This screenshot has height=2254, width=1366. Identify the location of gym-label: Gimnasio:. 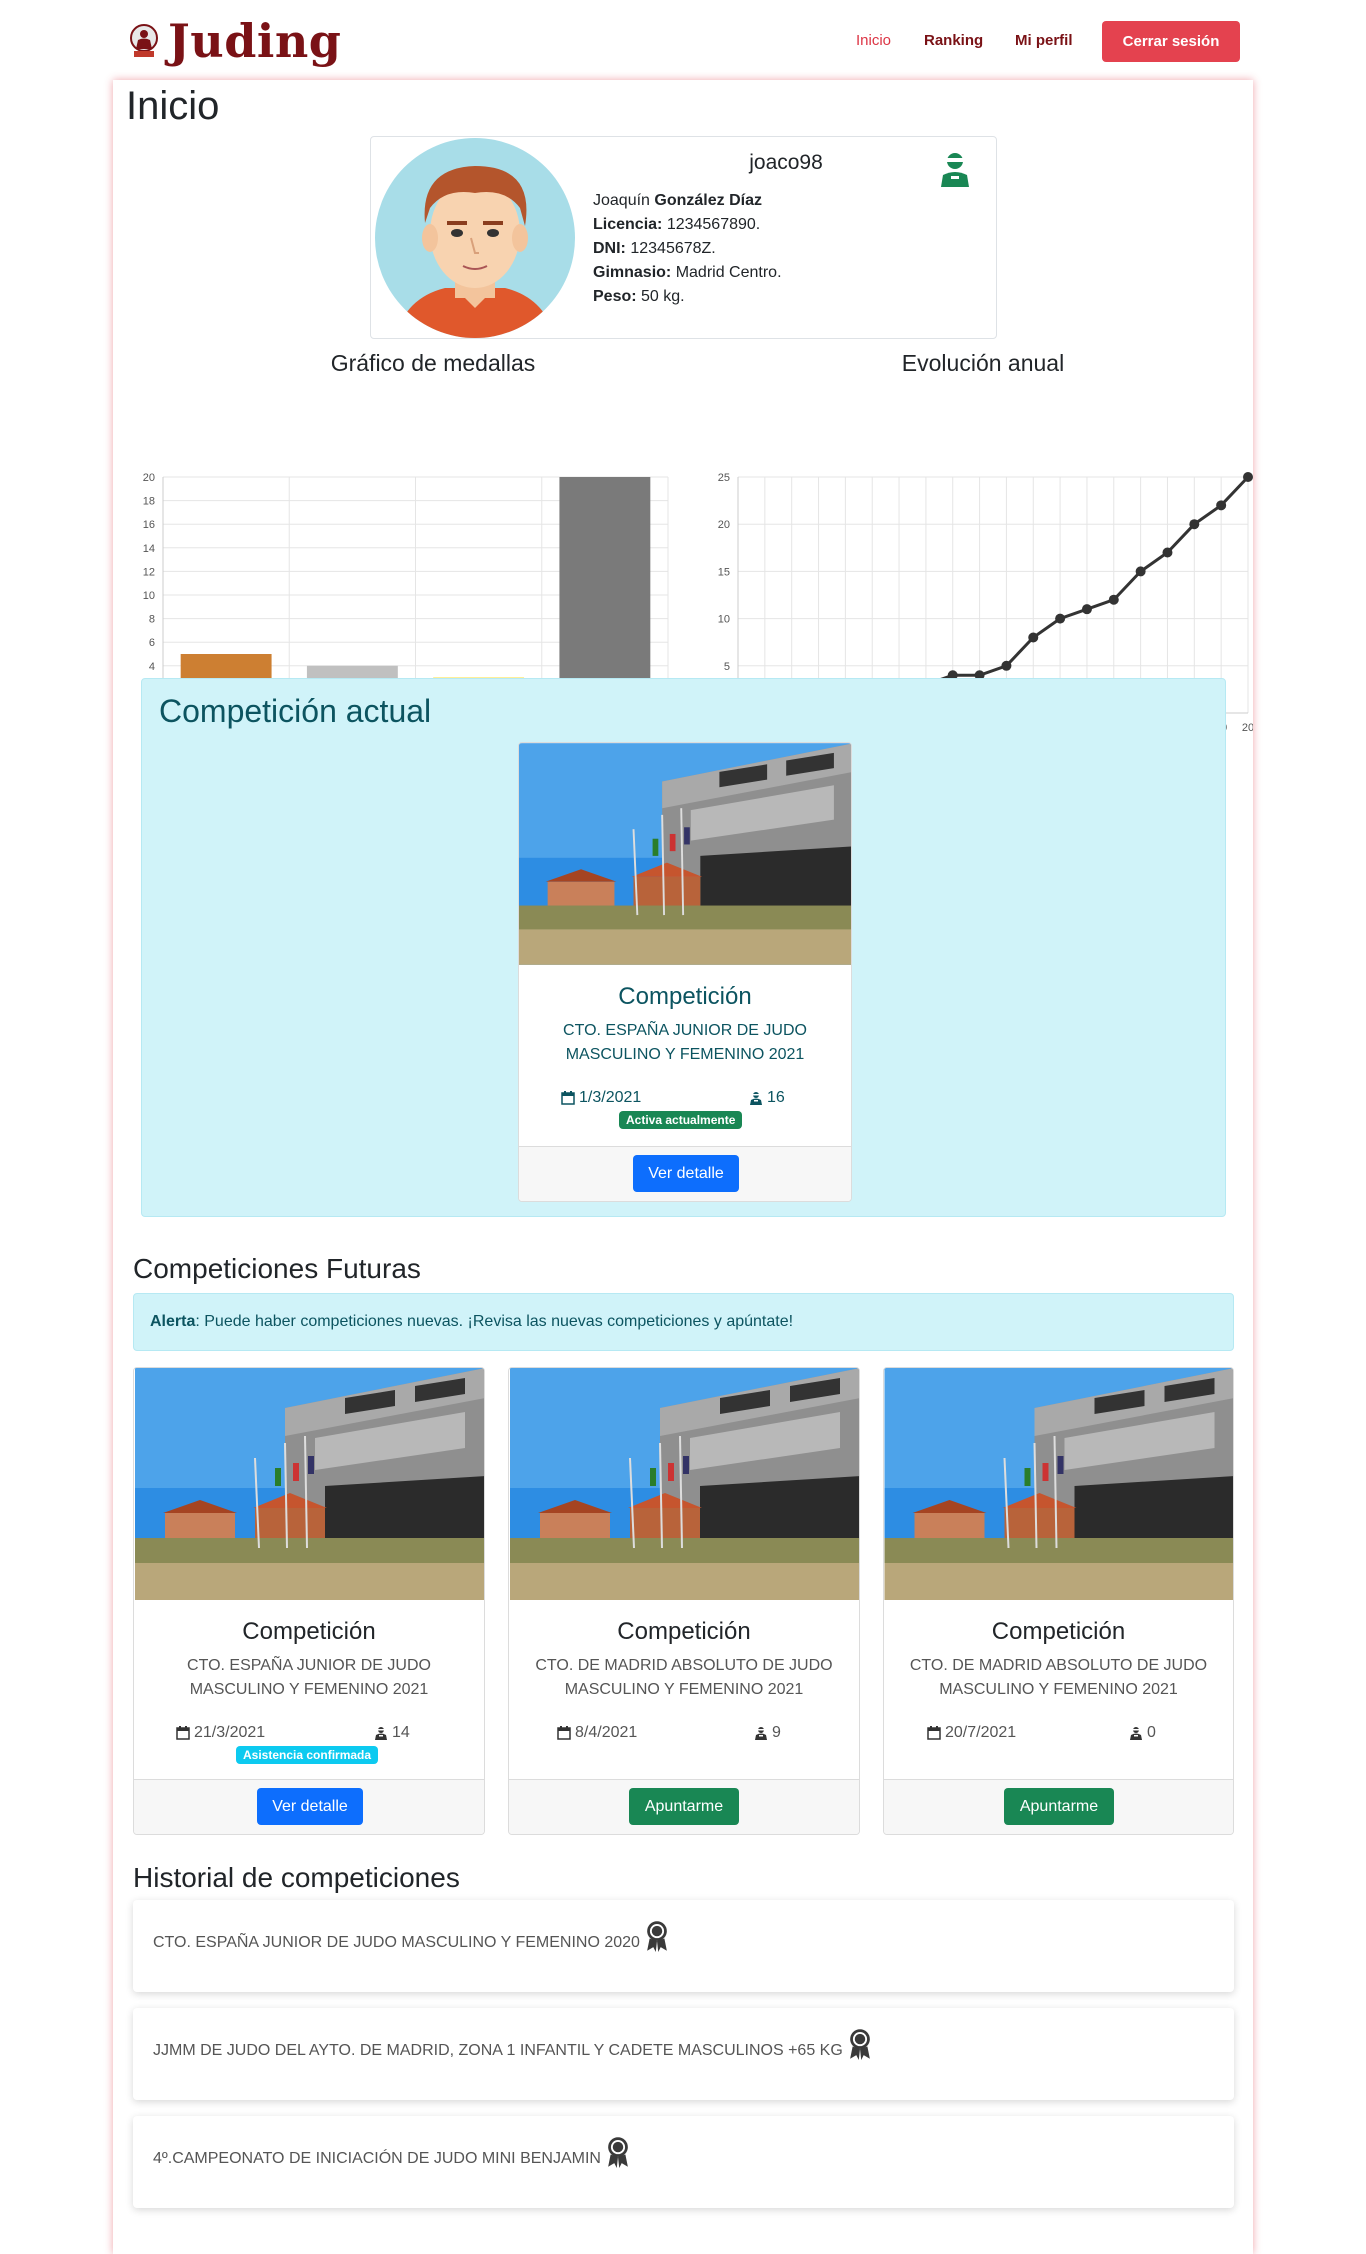
(632, 272).